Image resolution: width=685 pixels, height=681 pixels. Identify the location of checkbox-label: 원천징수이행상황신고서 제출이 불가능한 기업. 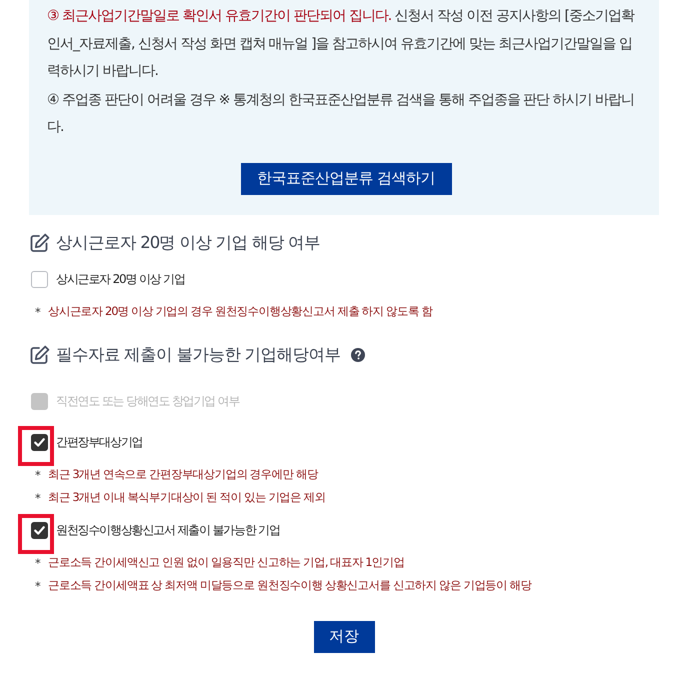
(168, 530).